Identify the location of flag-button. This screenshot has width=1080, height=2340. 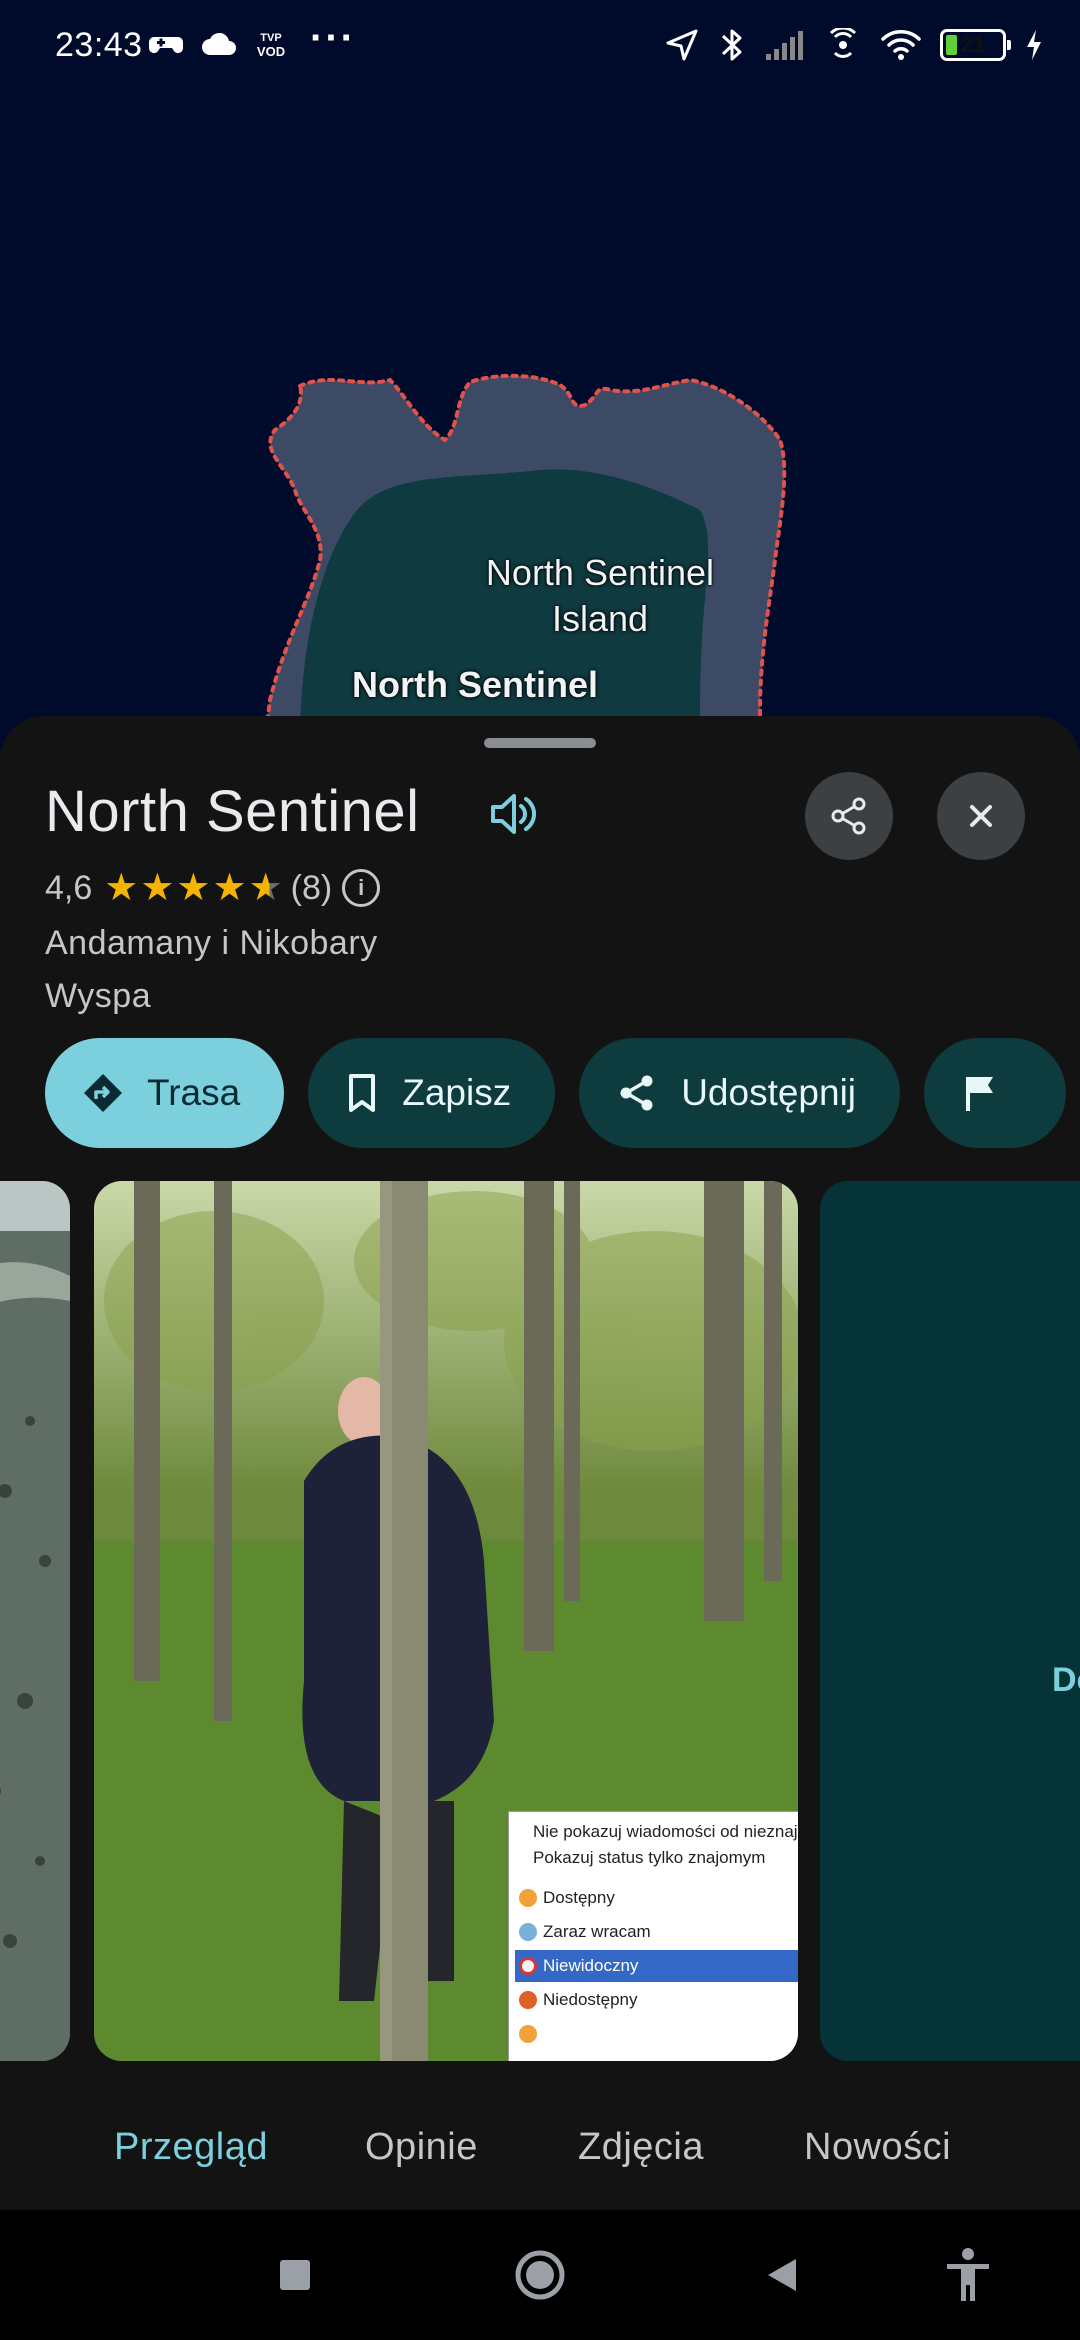
(995, 1093).